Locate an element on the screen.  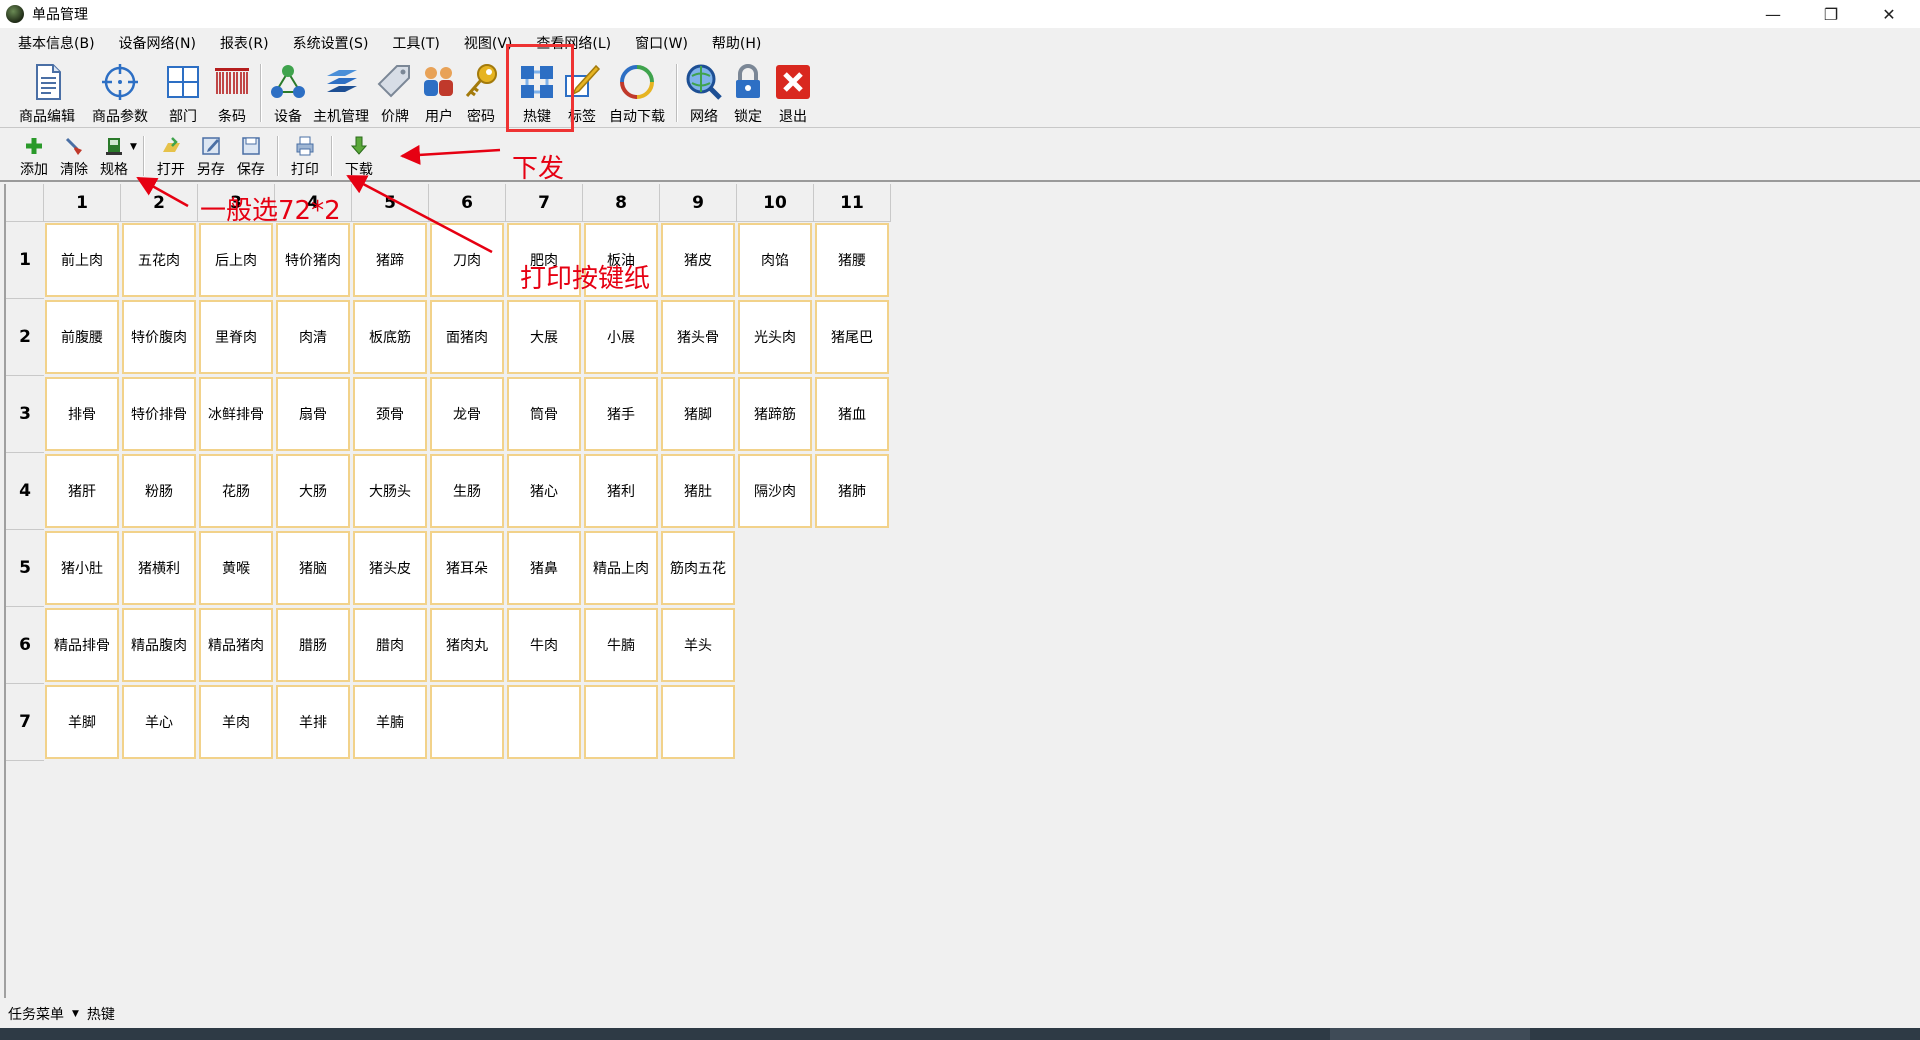
hotkey-cell: 扇骨 is located at coordinates (313, 414).